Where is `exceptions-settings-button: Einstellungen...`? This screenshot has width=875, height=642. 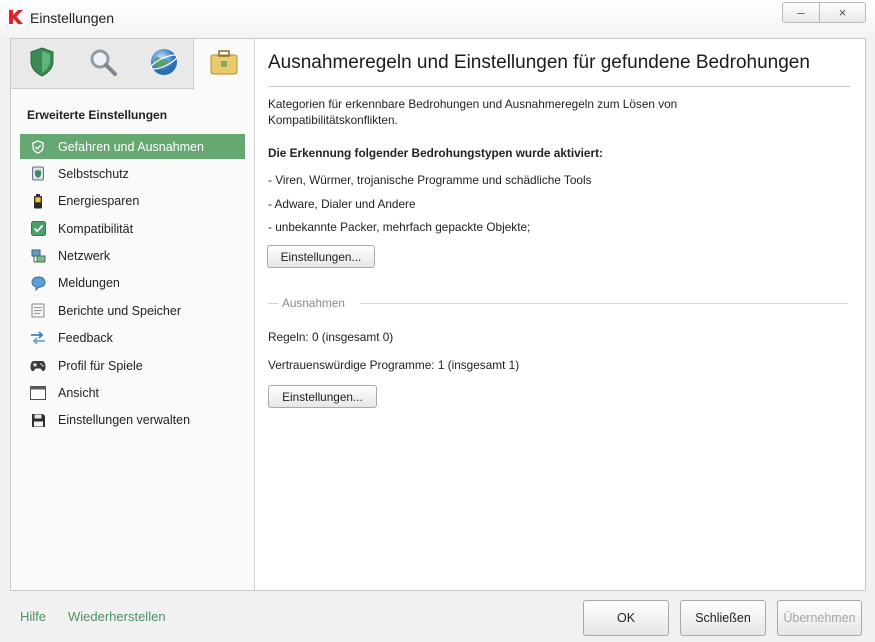
exceptions-settings-button: Einstellungen... is located at coordinates (322, 396).